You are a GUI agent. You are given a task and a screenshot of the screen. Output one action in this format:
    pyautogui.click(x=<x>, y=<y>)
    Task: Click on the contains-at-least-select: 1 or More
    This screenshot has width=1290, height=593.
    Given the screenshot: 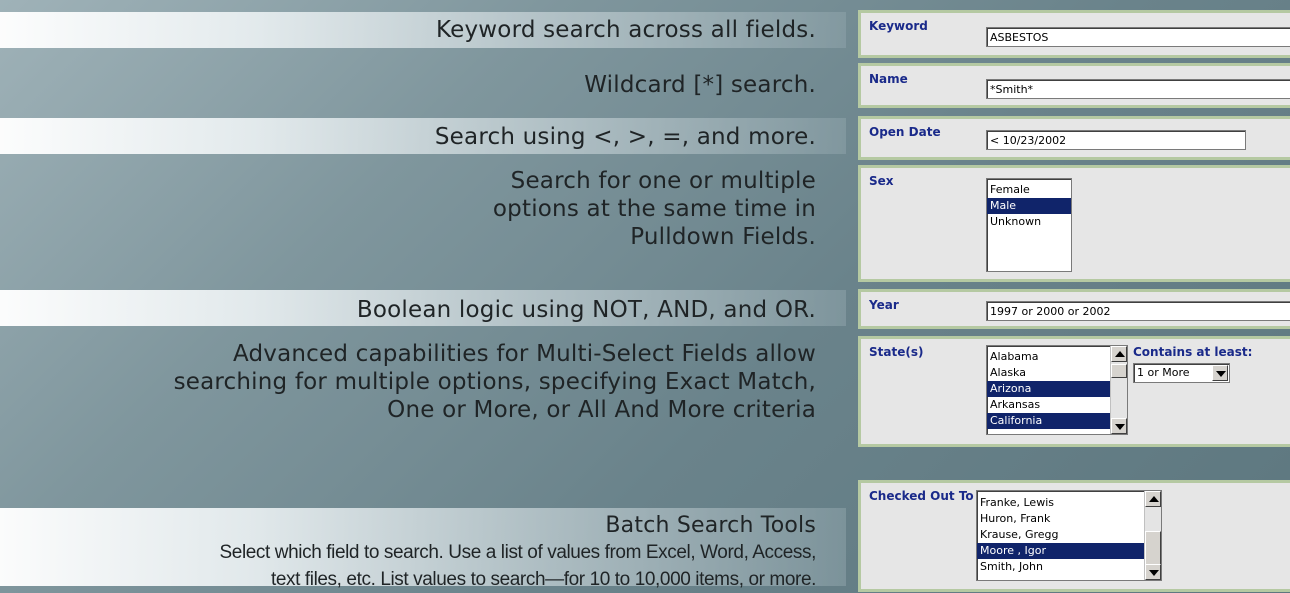 What is the action you would take?
    pyautogui.click(x=1181, y=373)
    